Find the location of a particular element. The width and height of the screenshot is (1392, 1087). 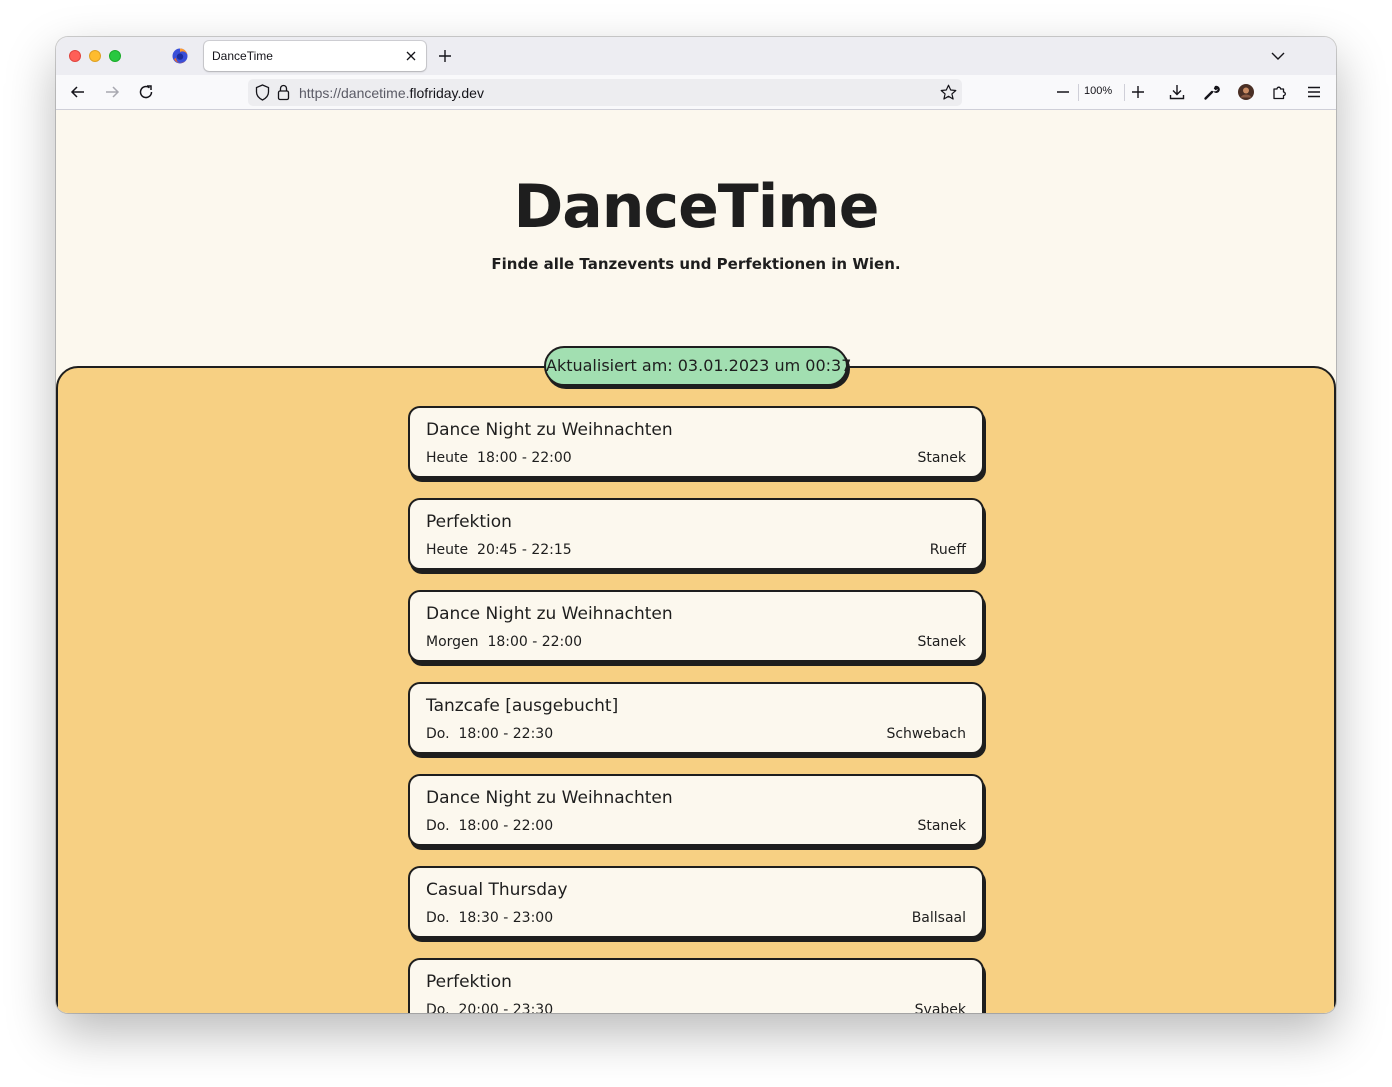

event-time: 20:45 - 22:15 is located at coordinates (524, 550).